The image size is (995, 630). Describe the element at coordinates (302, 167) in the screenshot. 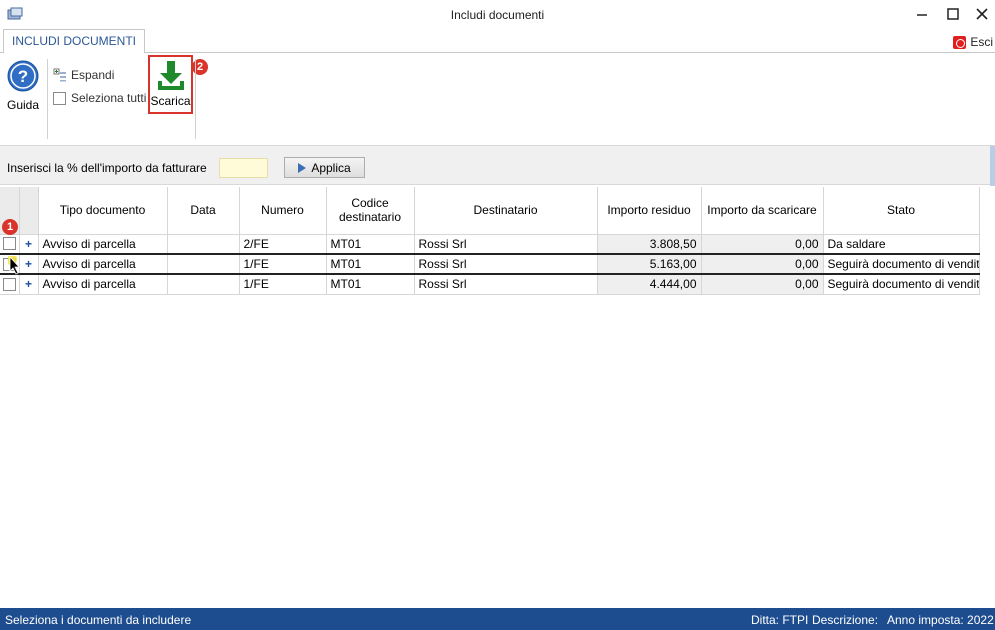

I see `play-icon` at that location.